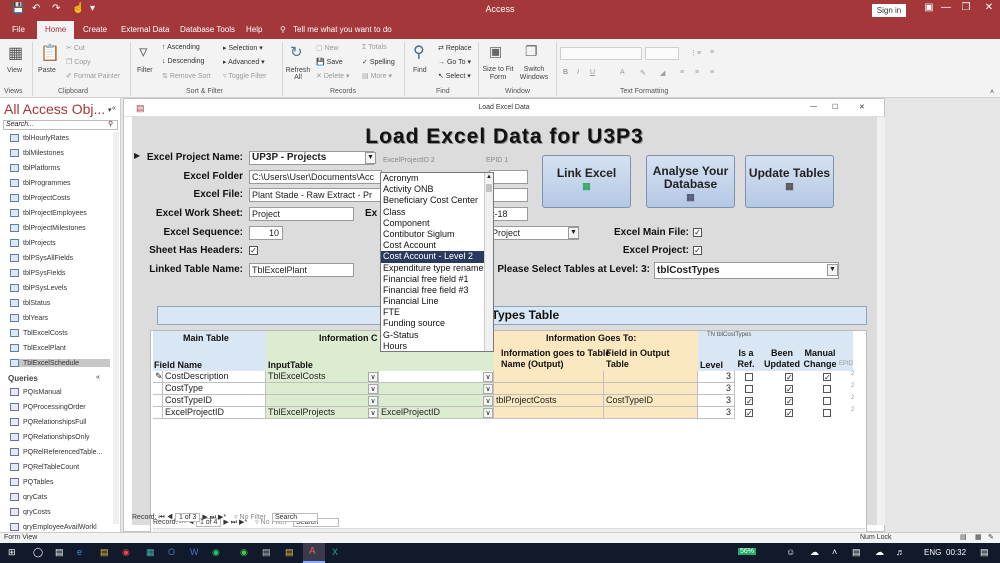  I want to click on form-minimize-icon: —, so click(813, 106).